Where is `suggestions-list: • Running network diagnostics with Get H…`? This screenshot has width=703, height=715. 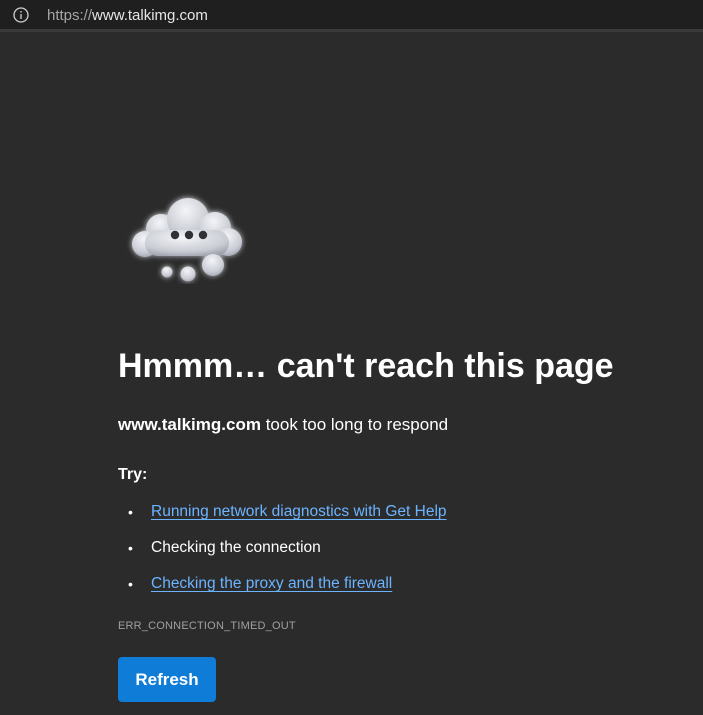
suggestions-list: • Running network diagnostics with Get H… is located at coordinates (287, 554).